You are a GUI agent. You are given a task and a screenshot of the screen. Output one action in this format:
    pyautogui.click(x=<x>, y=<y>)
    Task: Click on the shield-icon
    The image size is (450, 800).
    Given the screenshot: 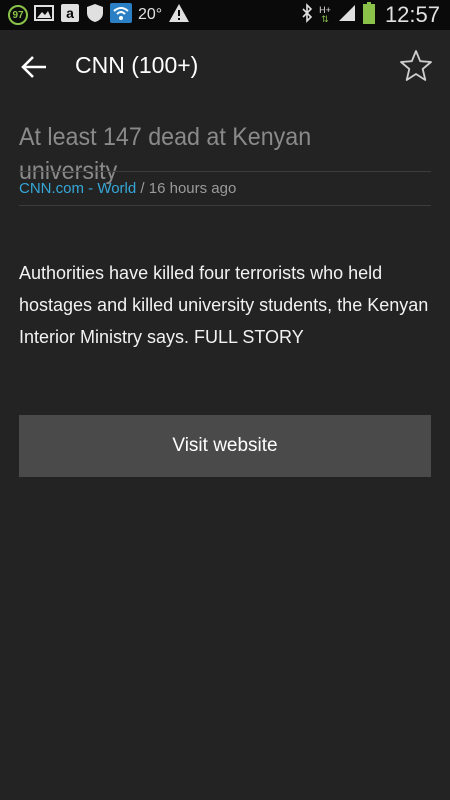 What is the action you would take?
    pyautogui.click(x=95, y=15)
    